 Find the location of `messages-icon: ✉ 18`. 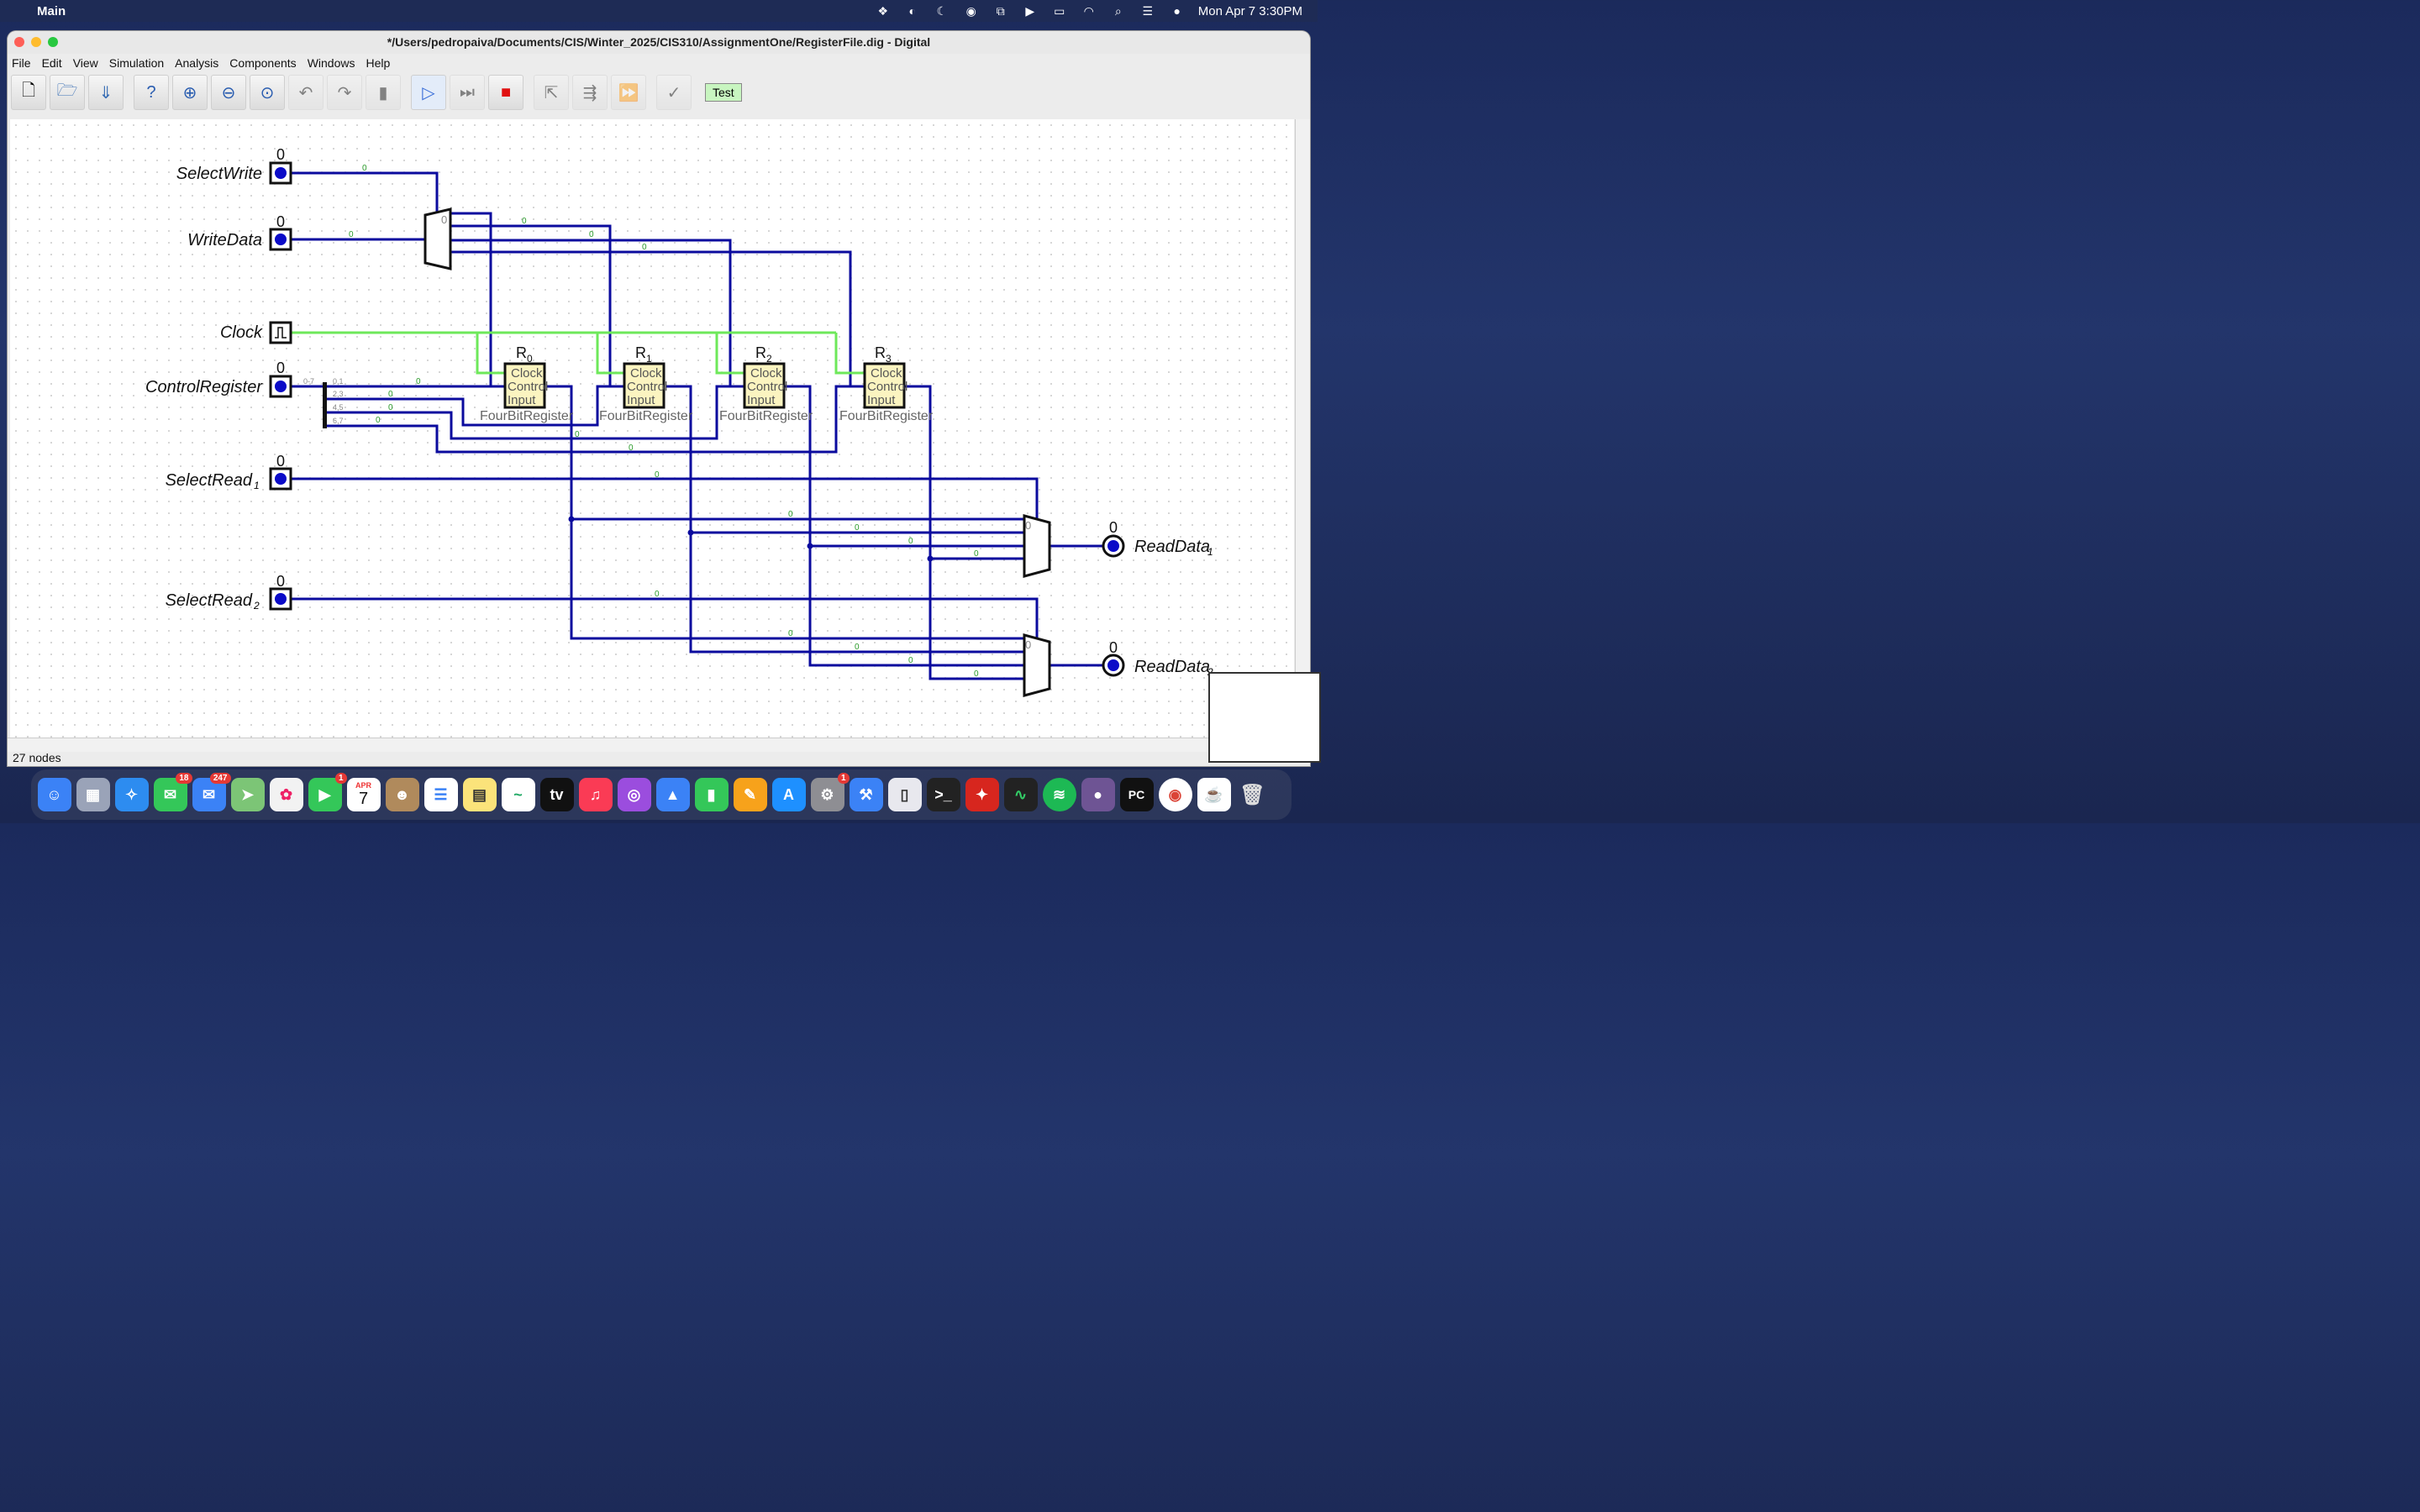

messages-icon: ✉ 18 is located at coordinates (172, 792).